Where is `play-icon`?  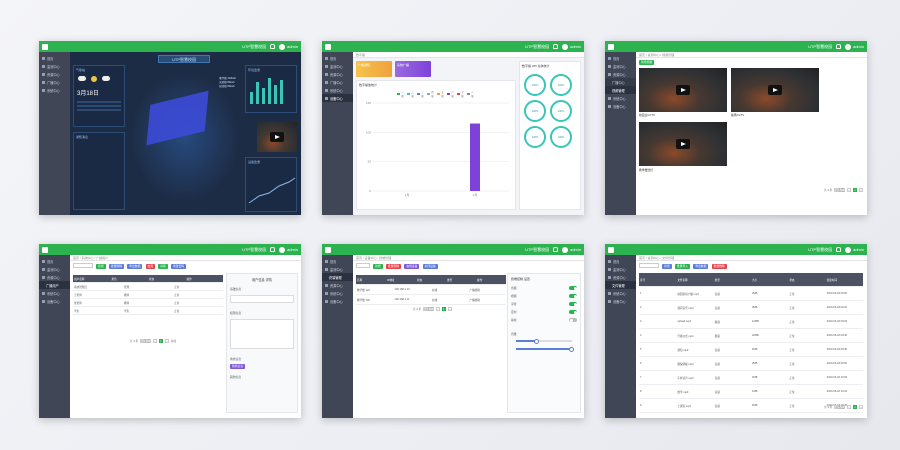
play-icon is located at coordinates (683, 90).